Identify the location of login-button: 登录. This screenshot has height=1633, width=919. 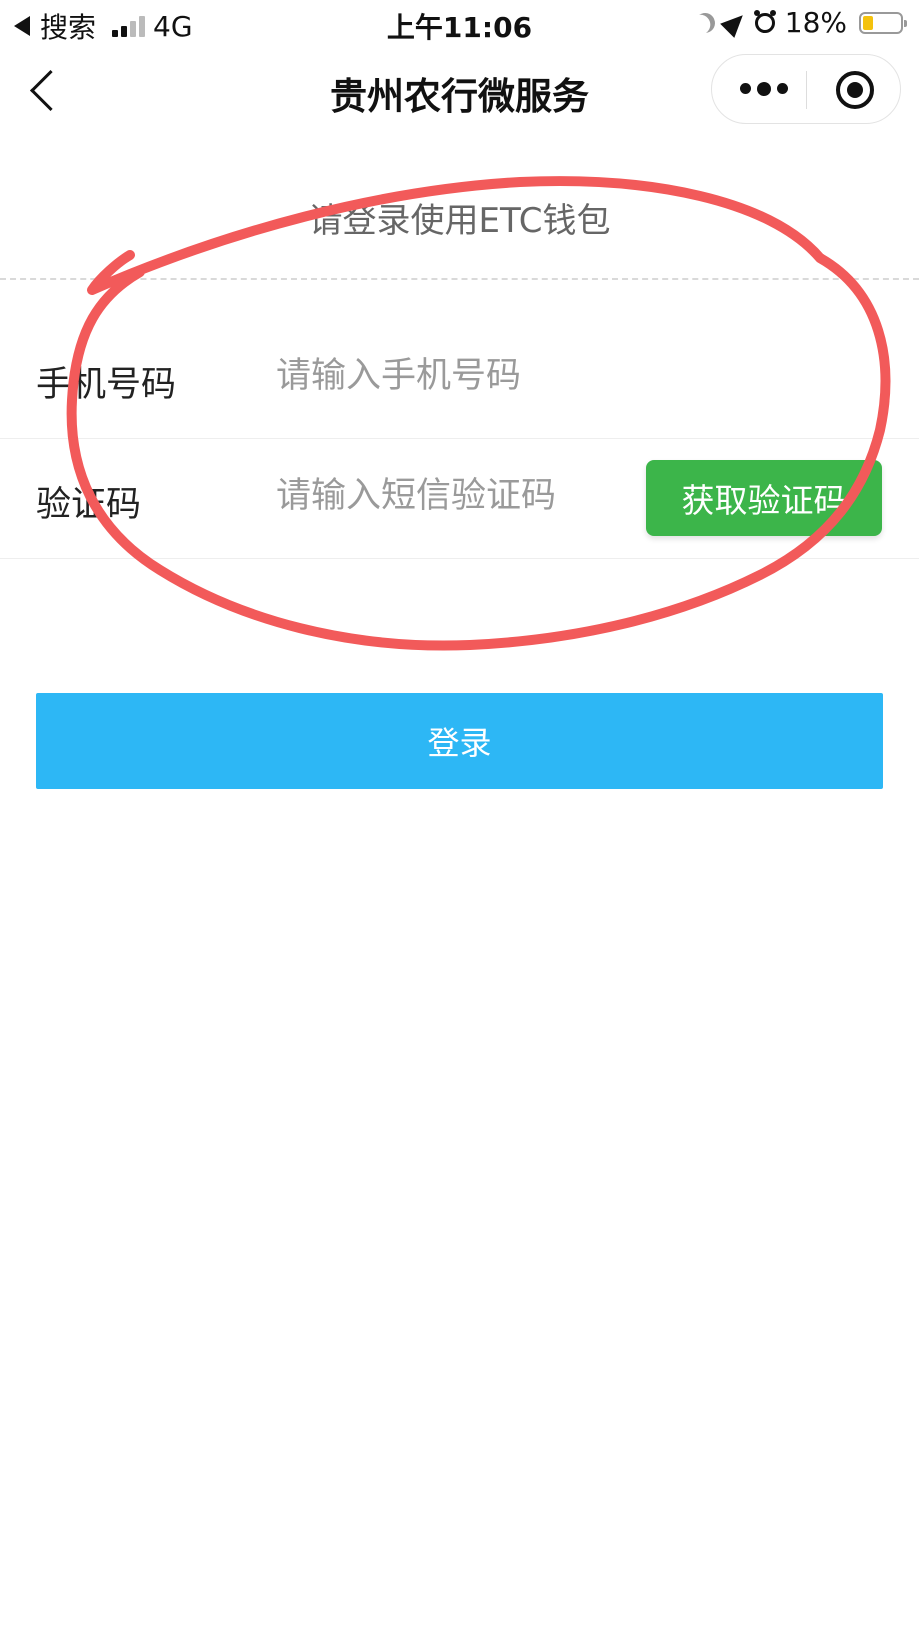
(459, 741).